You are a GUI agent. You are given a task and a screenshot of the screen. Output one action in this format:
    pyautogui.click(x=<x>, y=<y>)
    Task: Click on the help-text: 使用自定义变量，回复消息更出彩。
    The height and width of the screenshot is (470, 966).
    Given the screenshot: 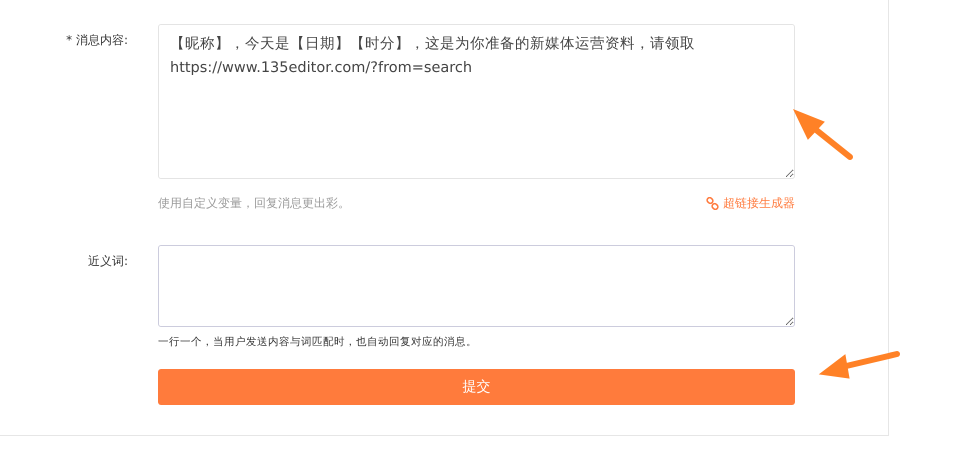 What is the action you would take?
    pyautogui.click(x=254, y=203)
    